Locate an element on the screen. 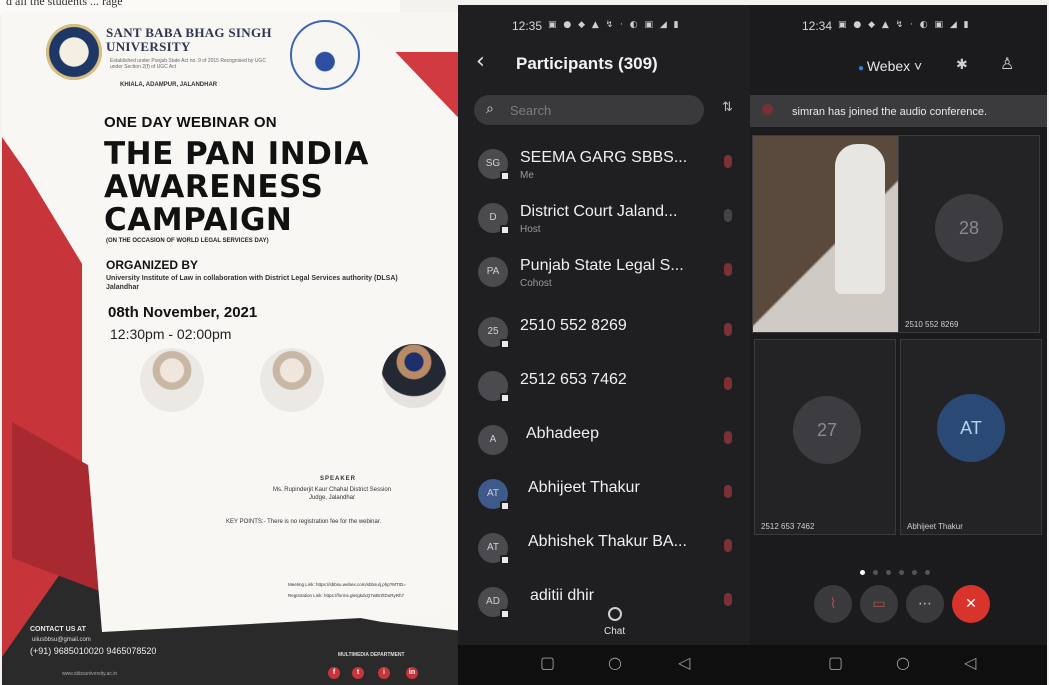  join-notification: simran has joined the audio conference. is located at coordinates (898, 111).